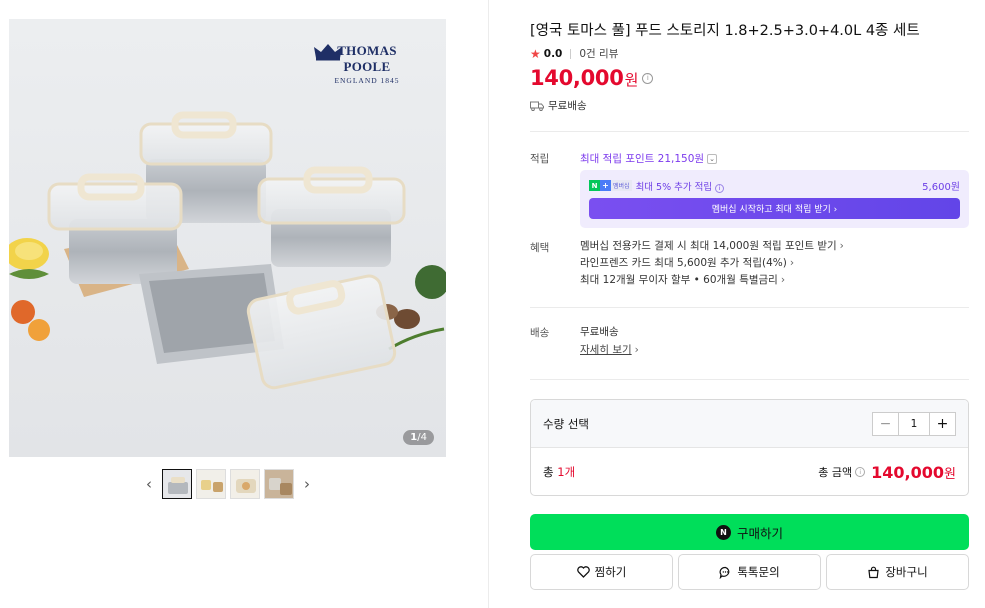 This screenshot has width=985, height=608. What do you see at coordinates (749, 424) in the screenshot?
I see `quantity-select-row: 수량 선택 − 1 +` at bounding box center [749, 424].